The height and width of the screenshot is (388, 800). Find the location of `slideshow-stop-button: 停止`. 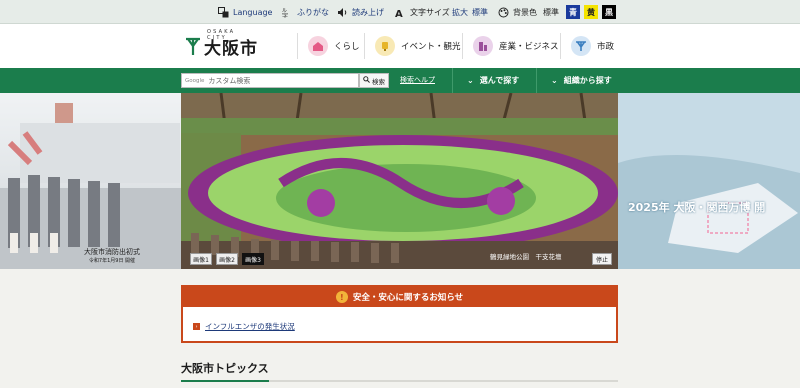

slideshow-stop-button: 停止 is located at coordinates (602, 259).